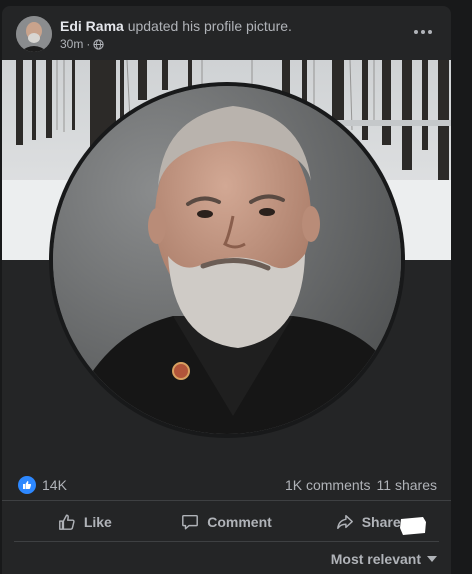 This screenshot has height=574, width=472. What do you see at coordinates (413, 526) in the screenshot?
I see `redacted-patch` at bounding box center [413, 526].